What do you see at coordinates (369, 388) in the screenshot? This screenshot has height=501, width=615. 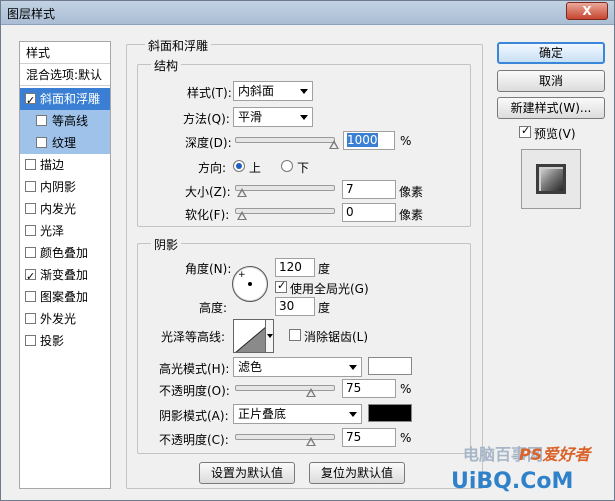 I see `highlight-opacity-input: 75` at bounding box center [369, 388].